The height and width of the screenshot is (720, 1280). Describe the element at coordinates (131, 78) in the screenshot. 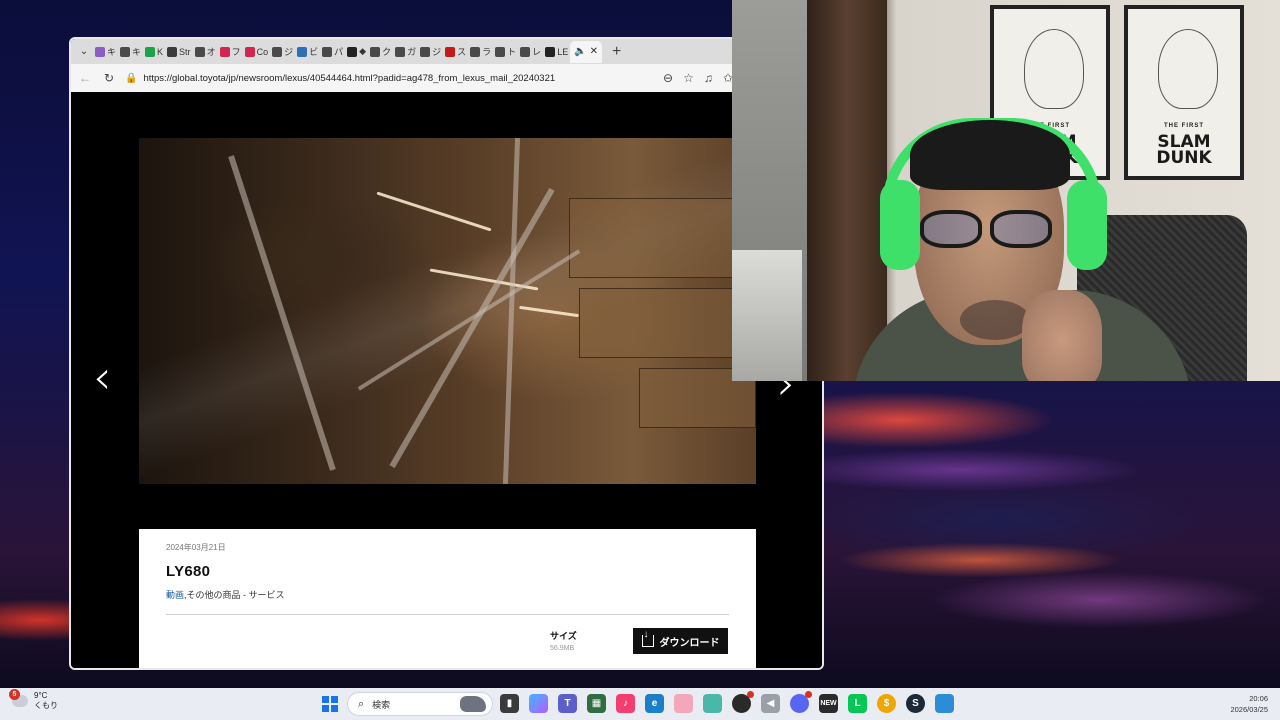

I see `lock-icon: 🔒` at that location.